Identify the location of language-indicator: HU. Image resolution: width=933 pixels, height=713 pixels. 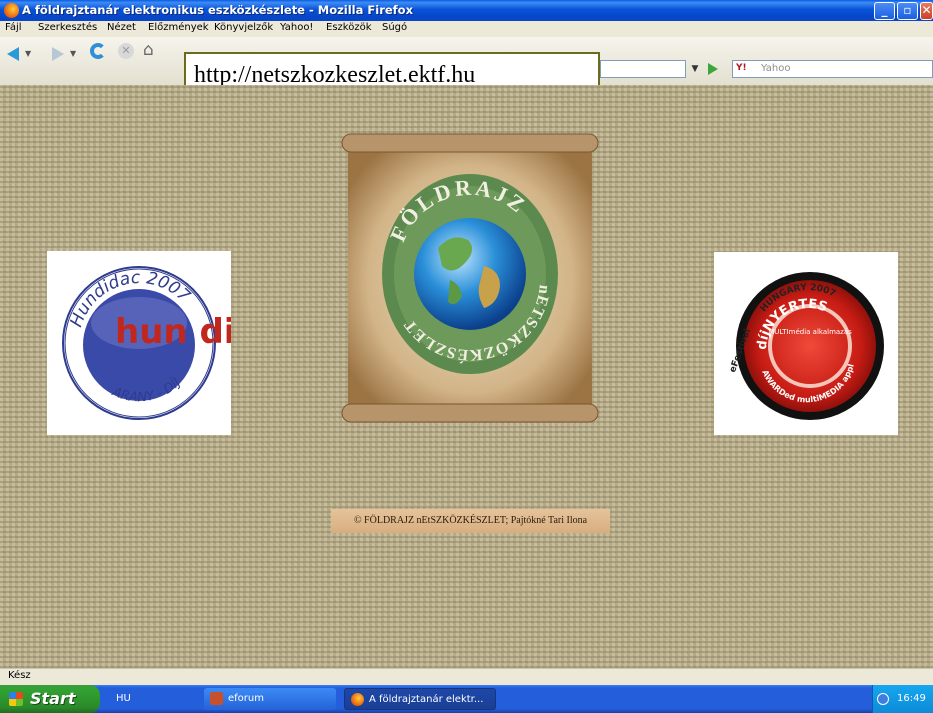
(123, 698).